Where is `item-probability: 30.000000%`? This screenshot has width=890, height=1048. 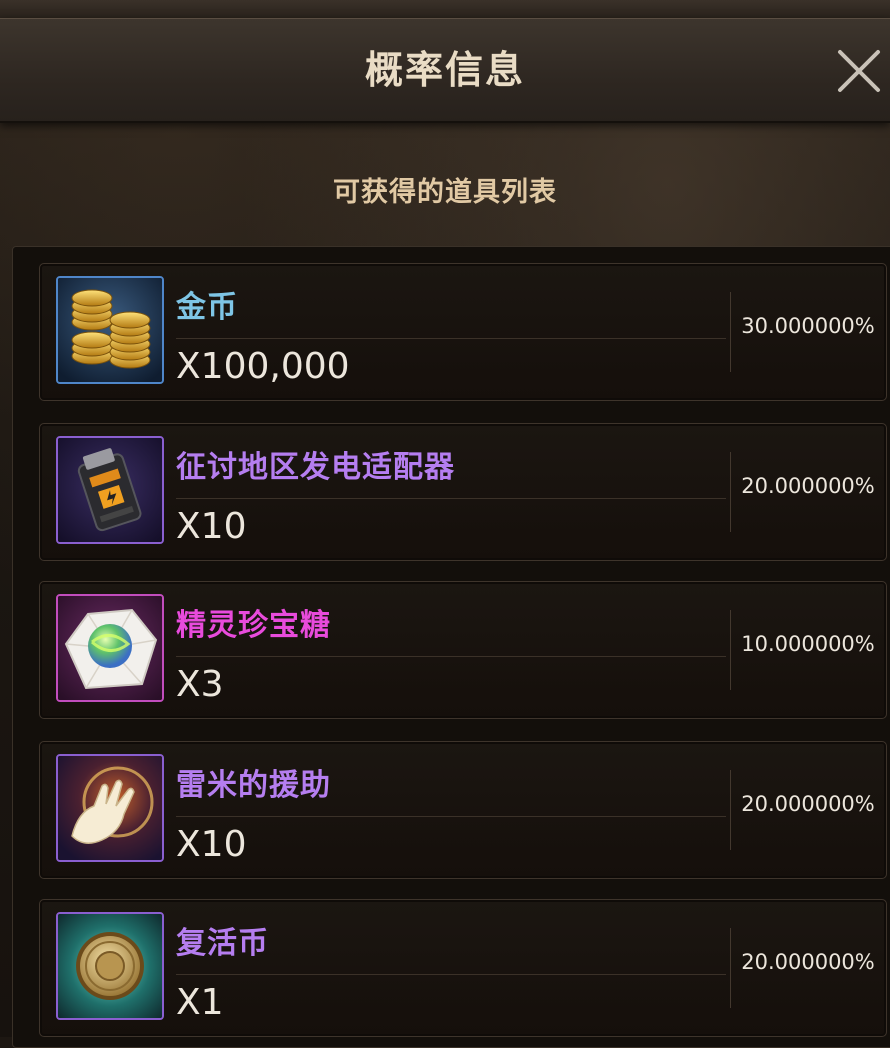 item-probability: 30.000000% is located at coordinates (808, 326).